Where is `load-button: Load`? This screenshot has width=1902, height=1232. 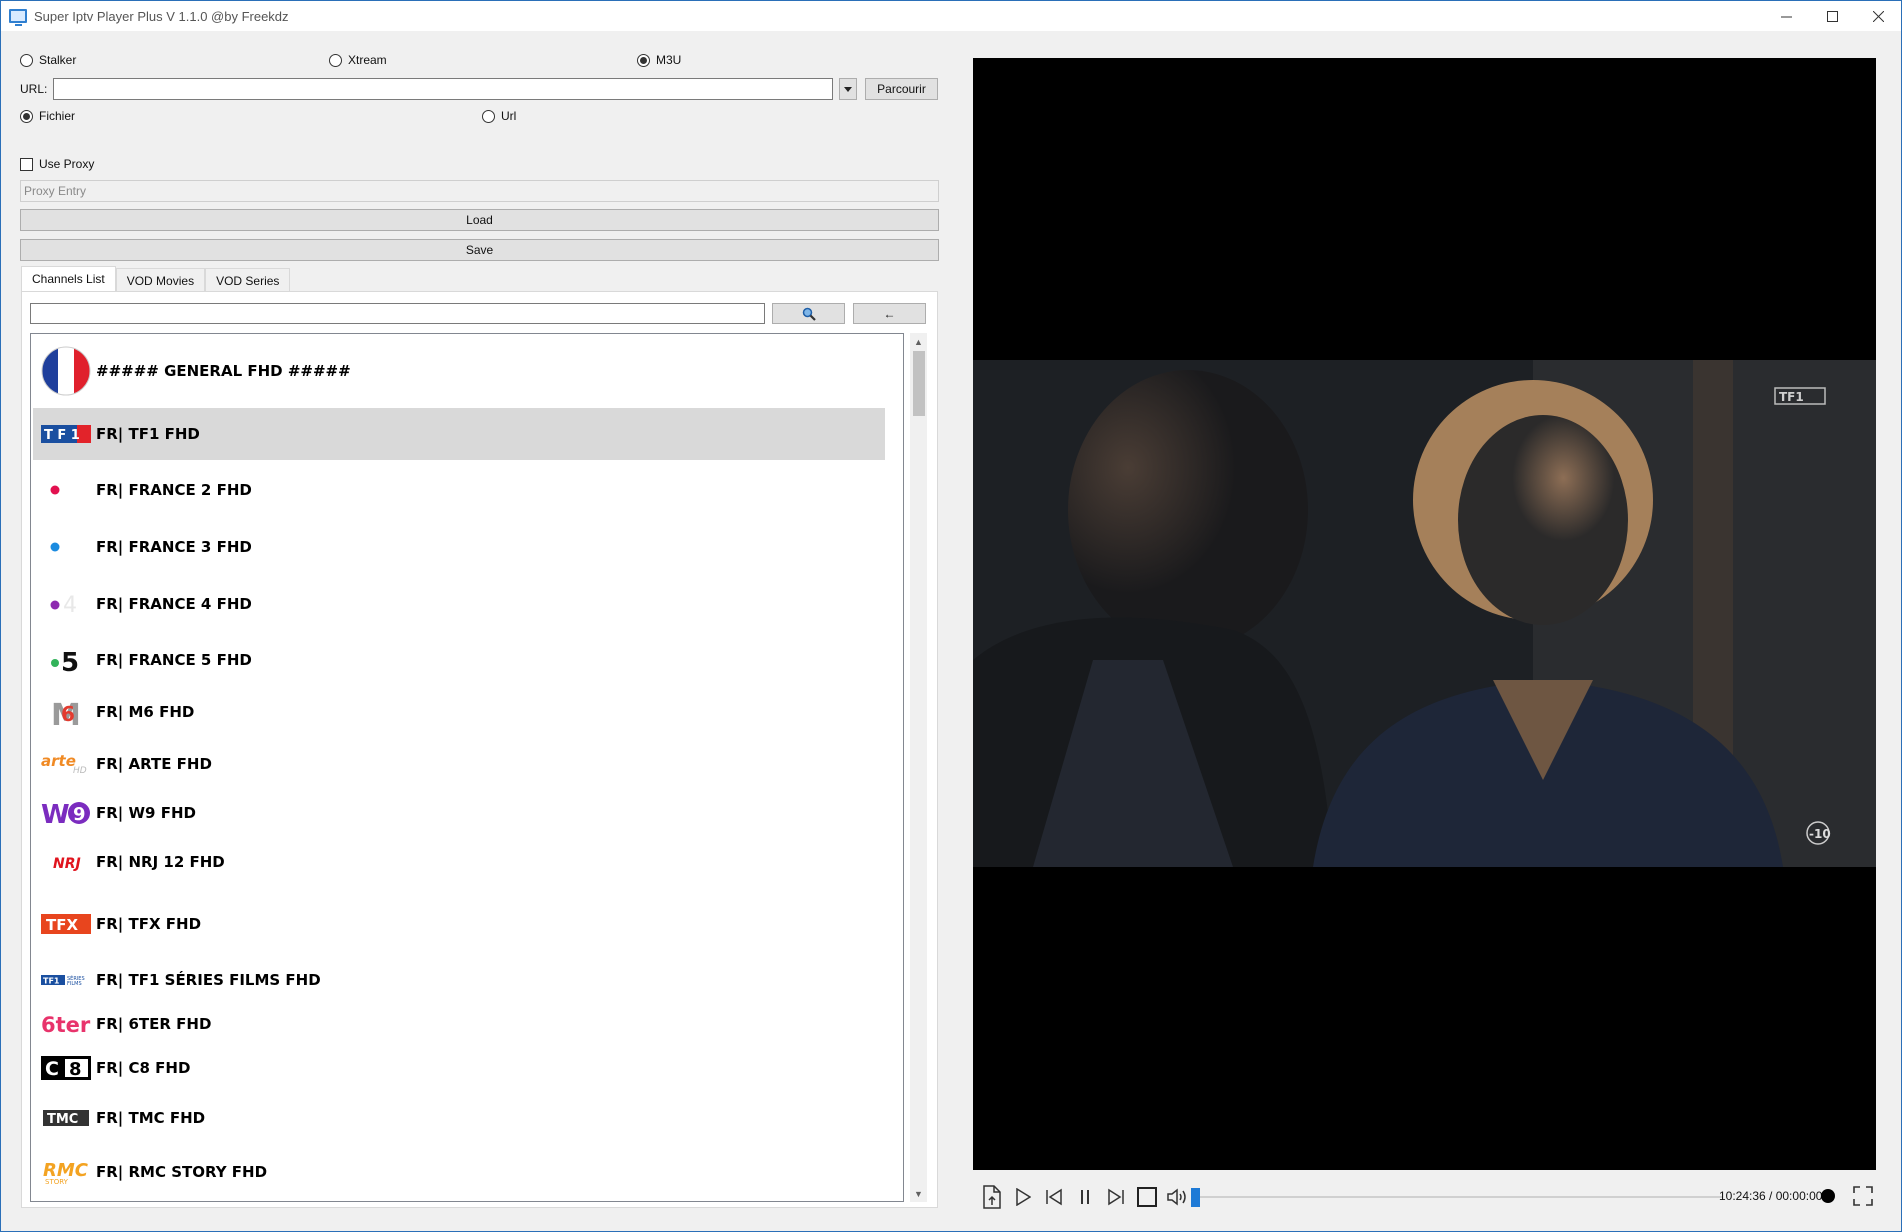
load-button: Load is located at coordinates (479, 220).